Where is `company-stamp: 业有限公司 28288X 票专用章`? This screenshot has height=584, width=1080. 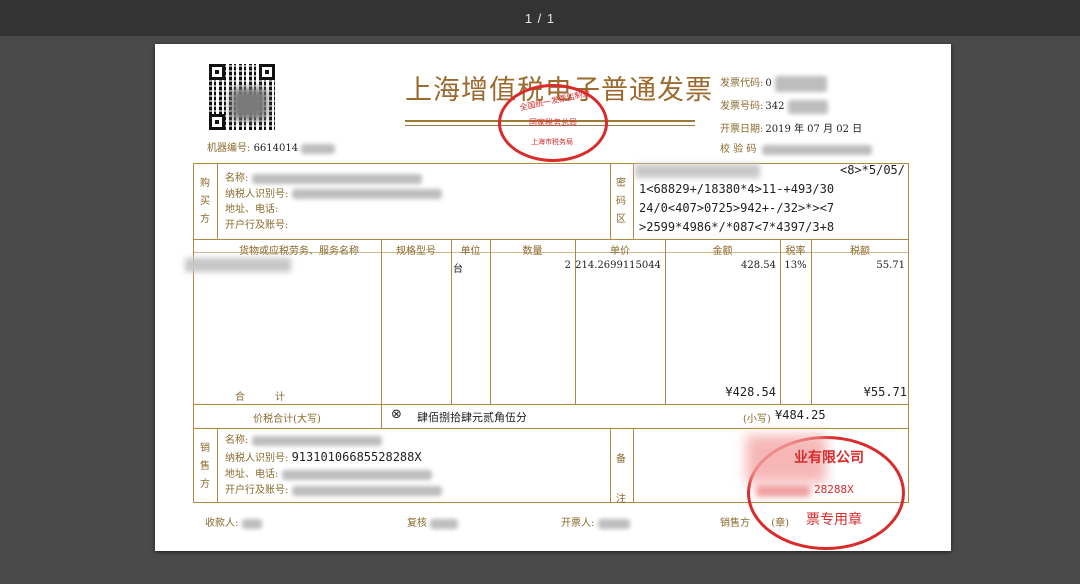
company-stamp: 业有限公司 28288X 票专用章 is located at coordinates (825, 492).